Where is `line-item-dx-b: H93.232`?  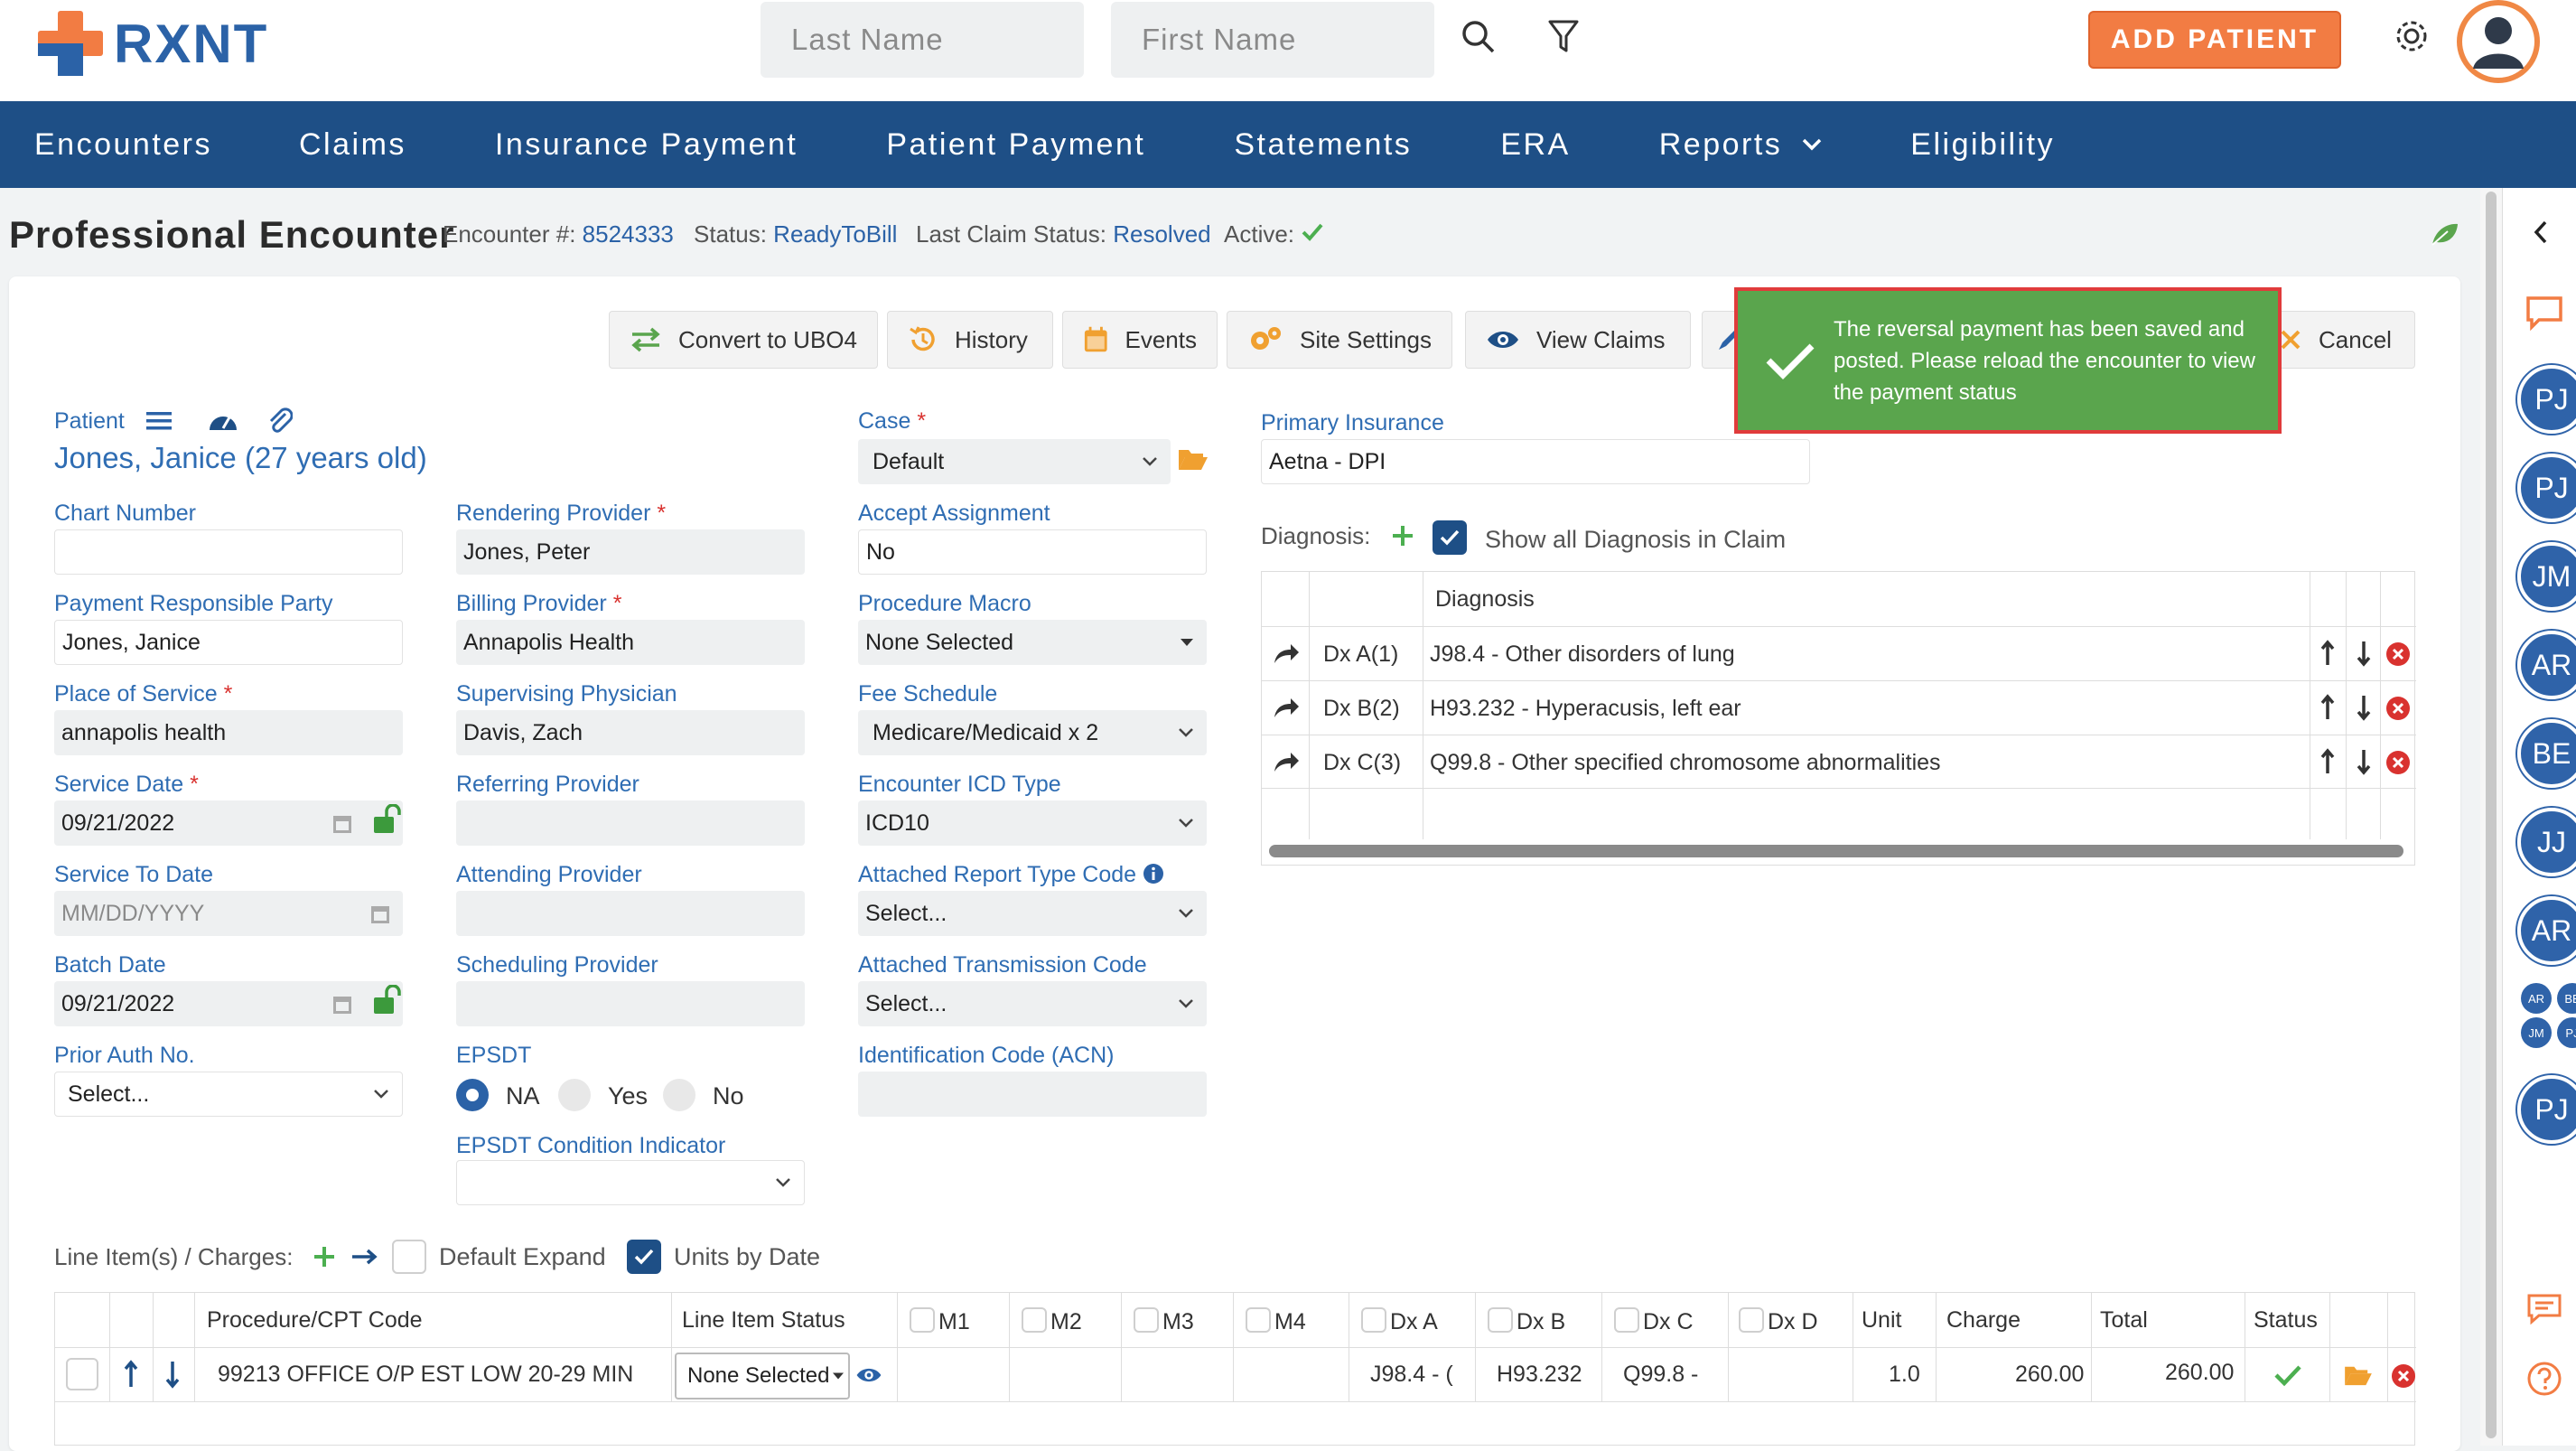
line-item-dx-b: H93.232 is located at coordinates (1546, 1375).